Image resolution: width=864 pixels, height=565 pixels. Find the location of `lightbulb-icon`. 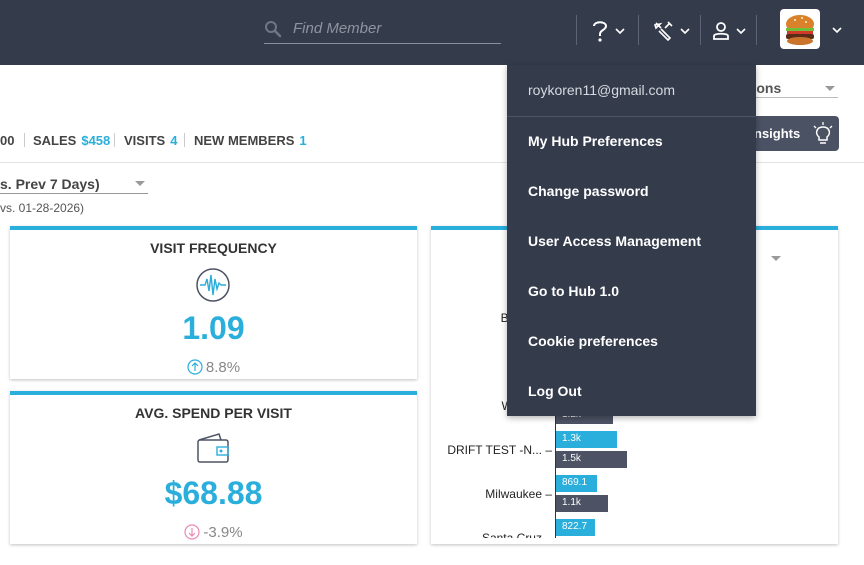

lightbulb-icon is located at coordinates (823, 133).